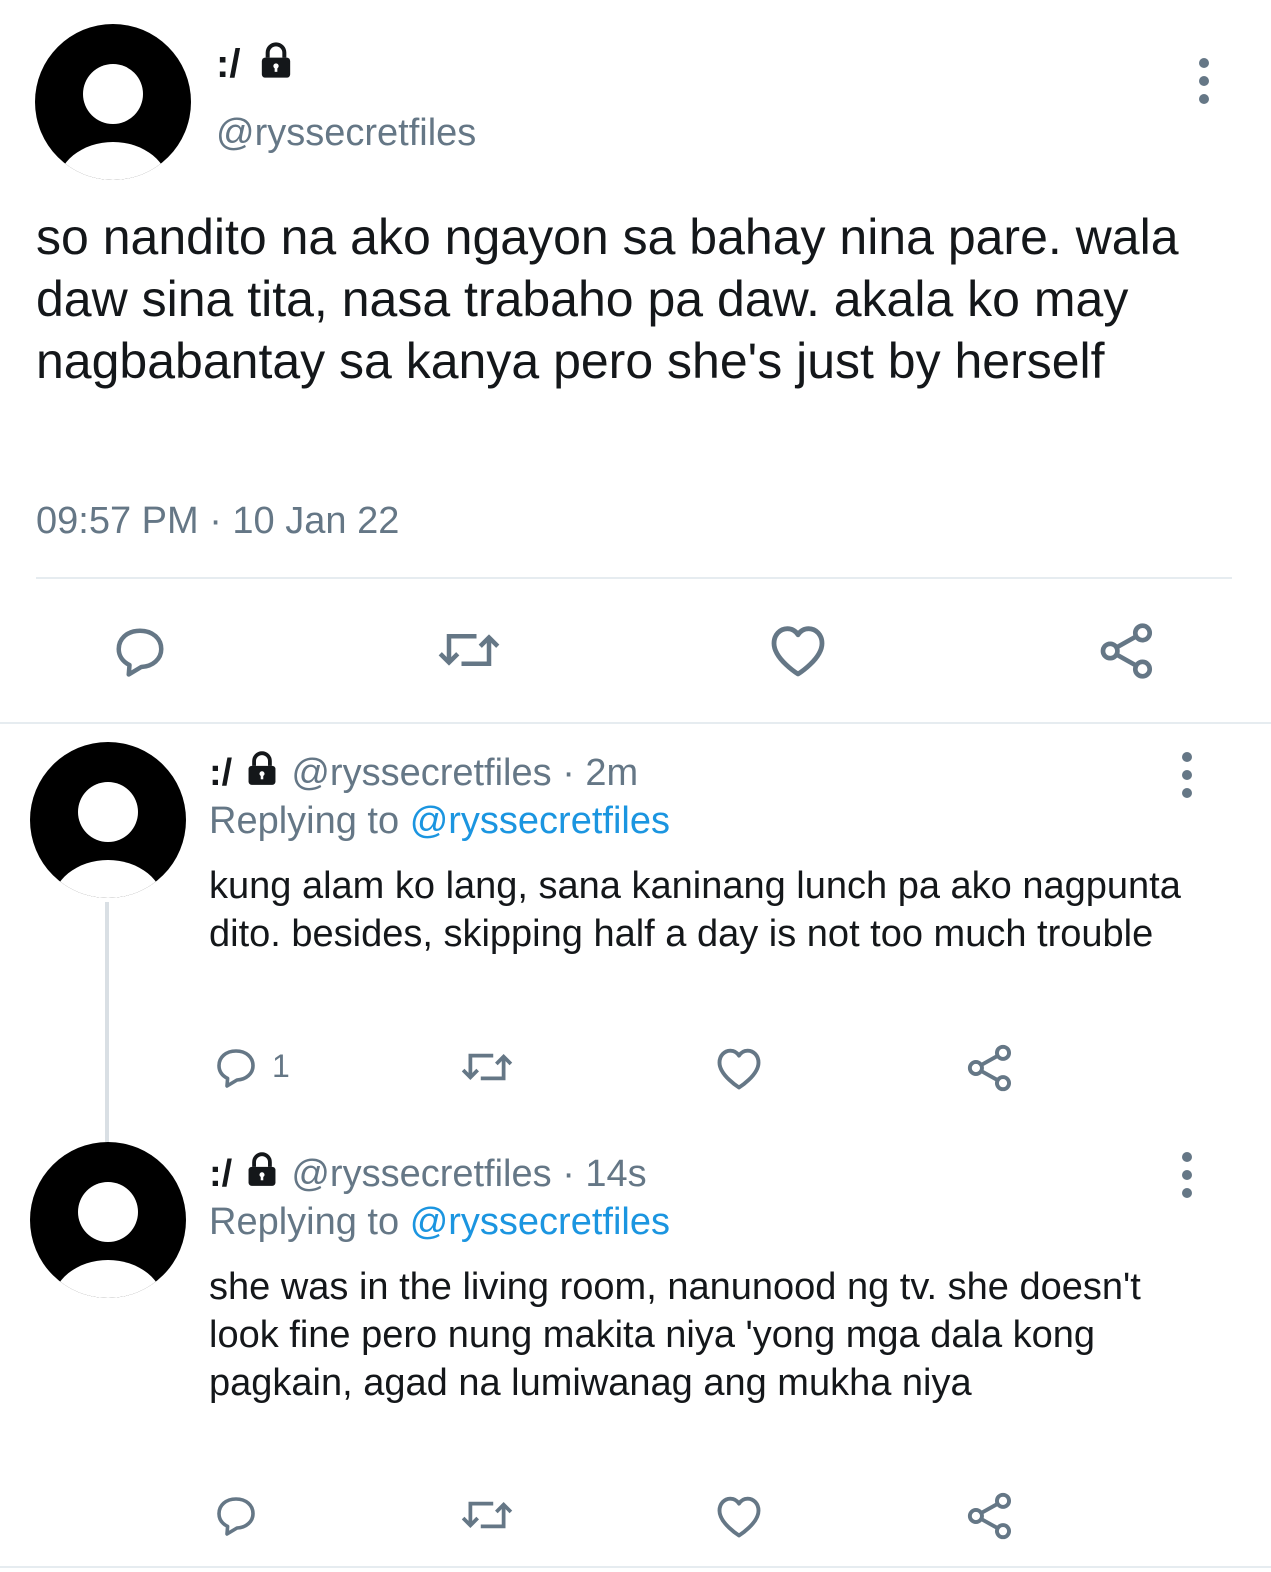 This screenshot has height=1572, width=1271. Describe the element at coordinates (281, 1066) in the screenshot. I see `reply-count: 1` at that location.